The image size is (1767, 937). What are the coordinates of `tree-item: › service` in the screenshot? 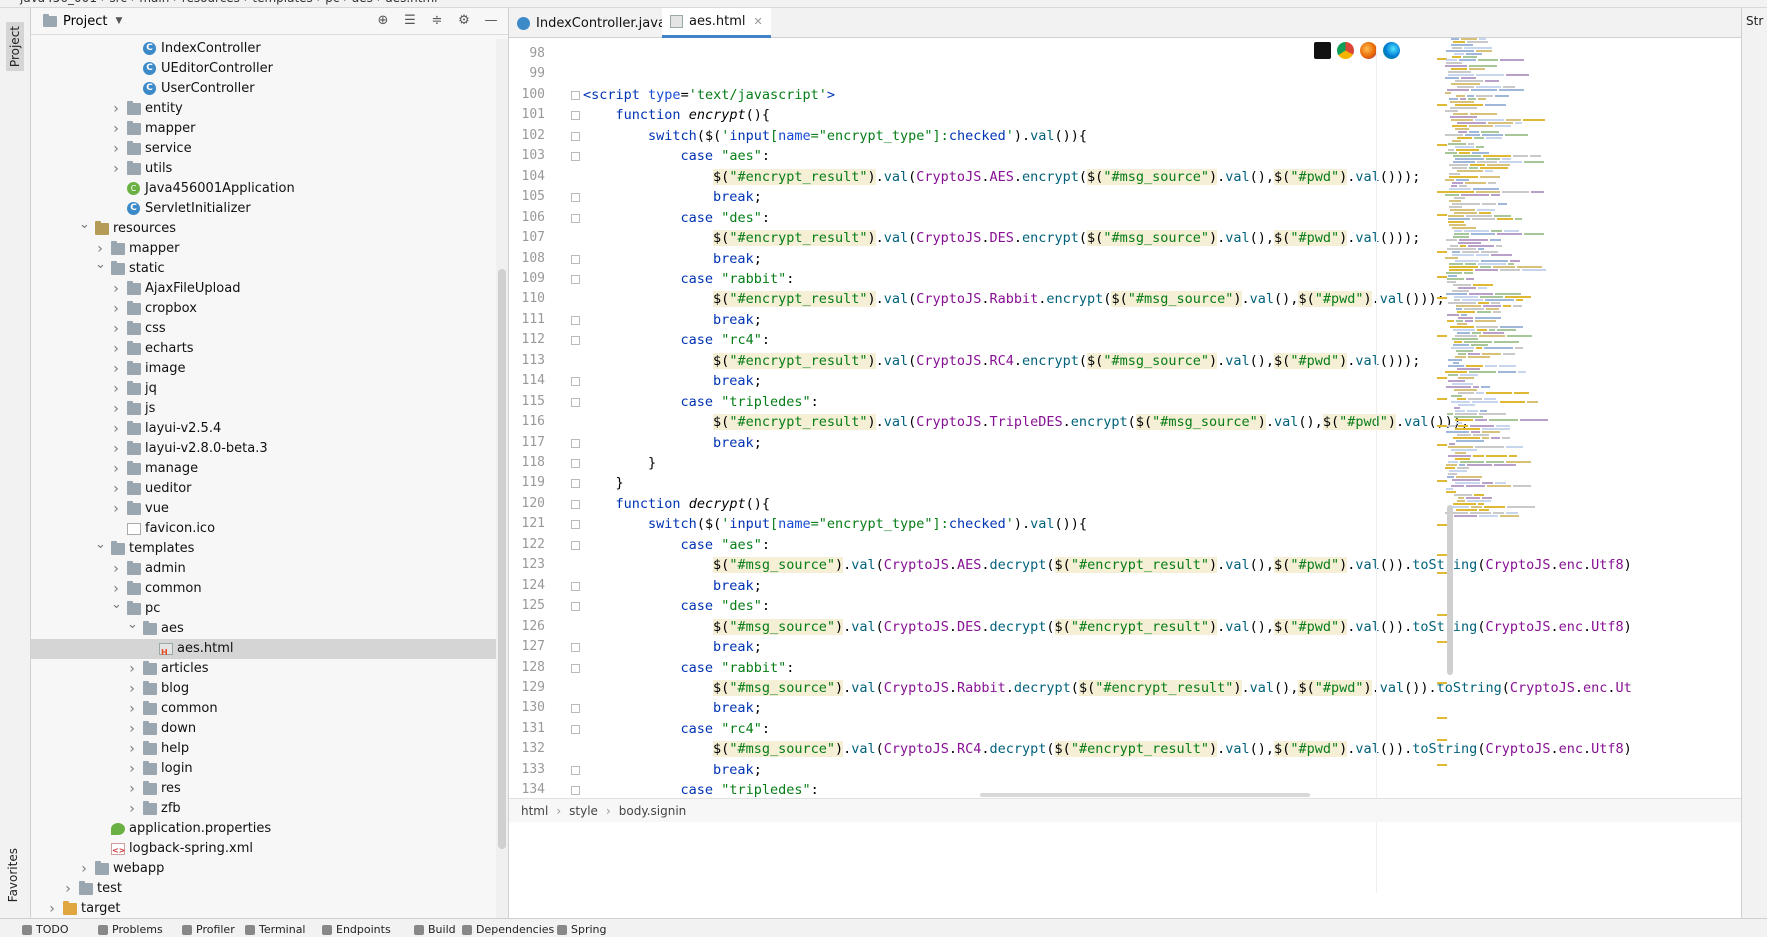 It's located at (269, 149).